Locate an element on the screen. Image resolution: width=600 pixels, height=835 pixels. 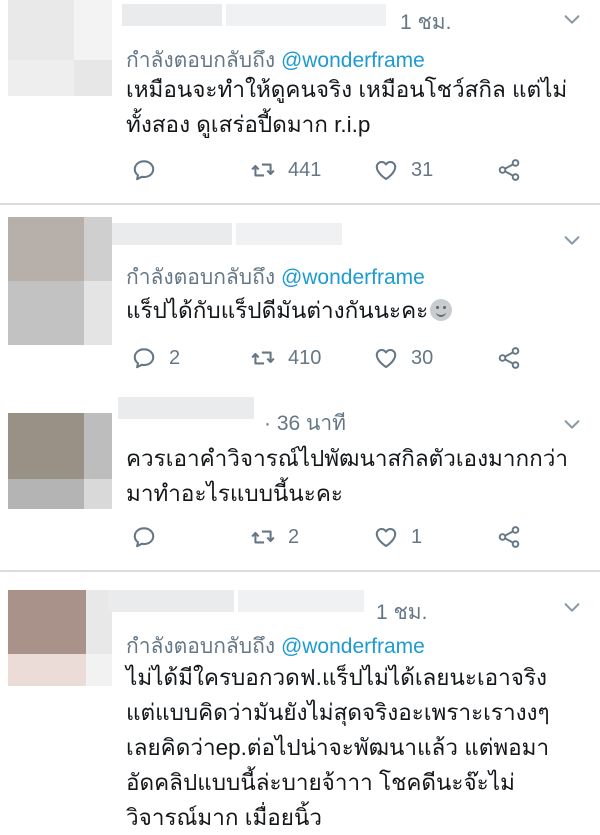
like-button: 31 is located at coordinates (403, 170).